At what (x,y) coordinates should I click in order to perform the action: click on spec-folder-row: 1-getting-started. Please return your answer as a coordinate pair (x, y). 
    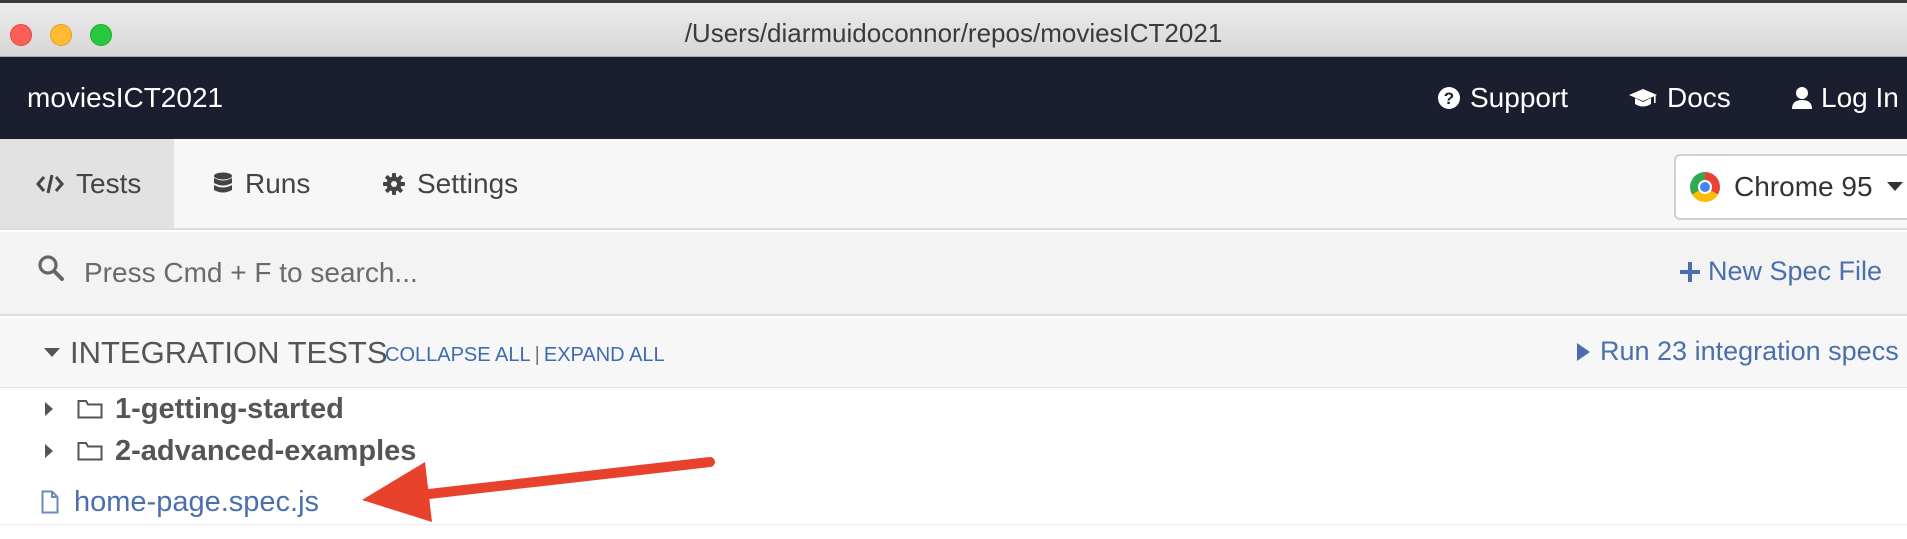
    Looking at the image, I should click on (953, 409).